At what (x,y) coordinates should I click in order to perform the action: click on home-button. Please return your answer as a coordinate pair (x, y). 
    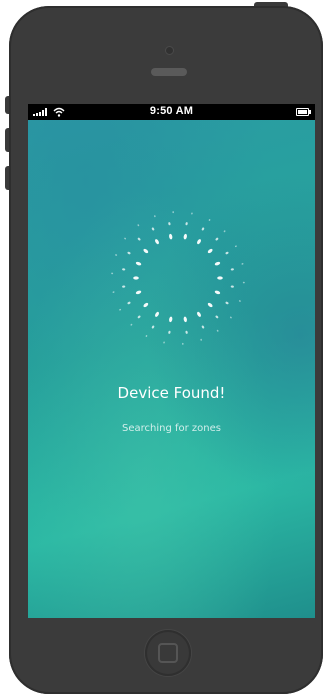
    Looking at the image, I should click on (168, 653).